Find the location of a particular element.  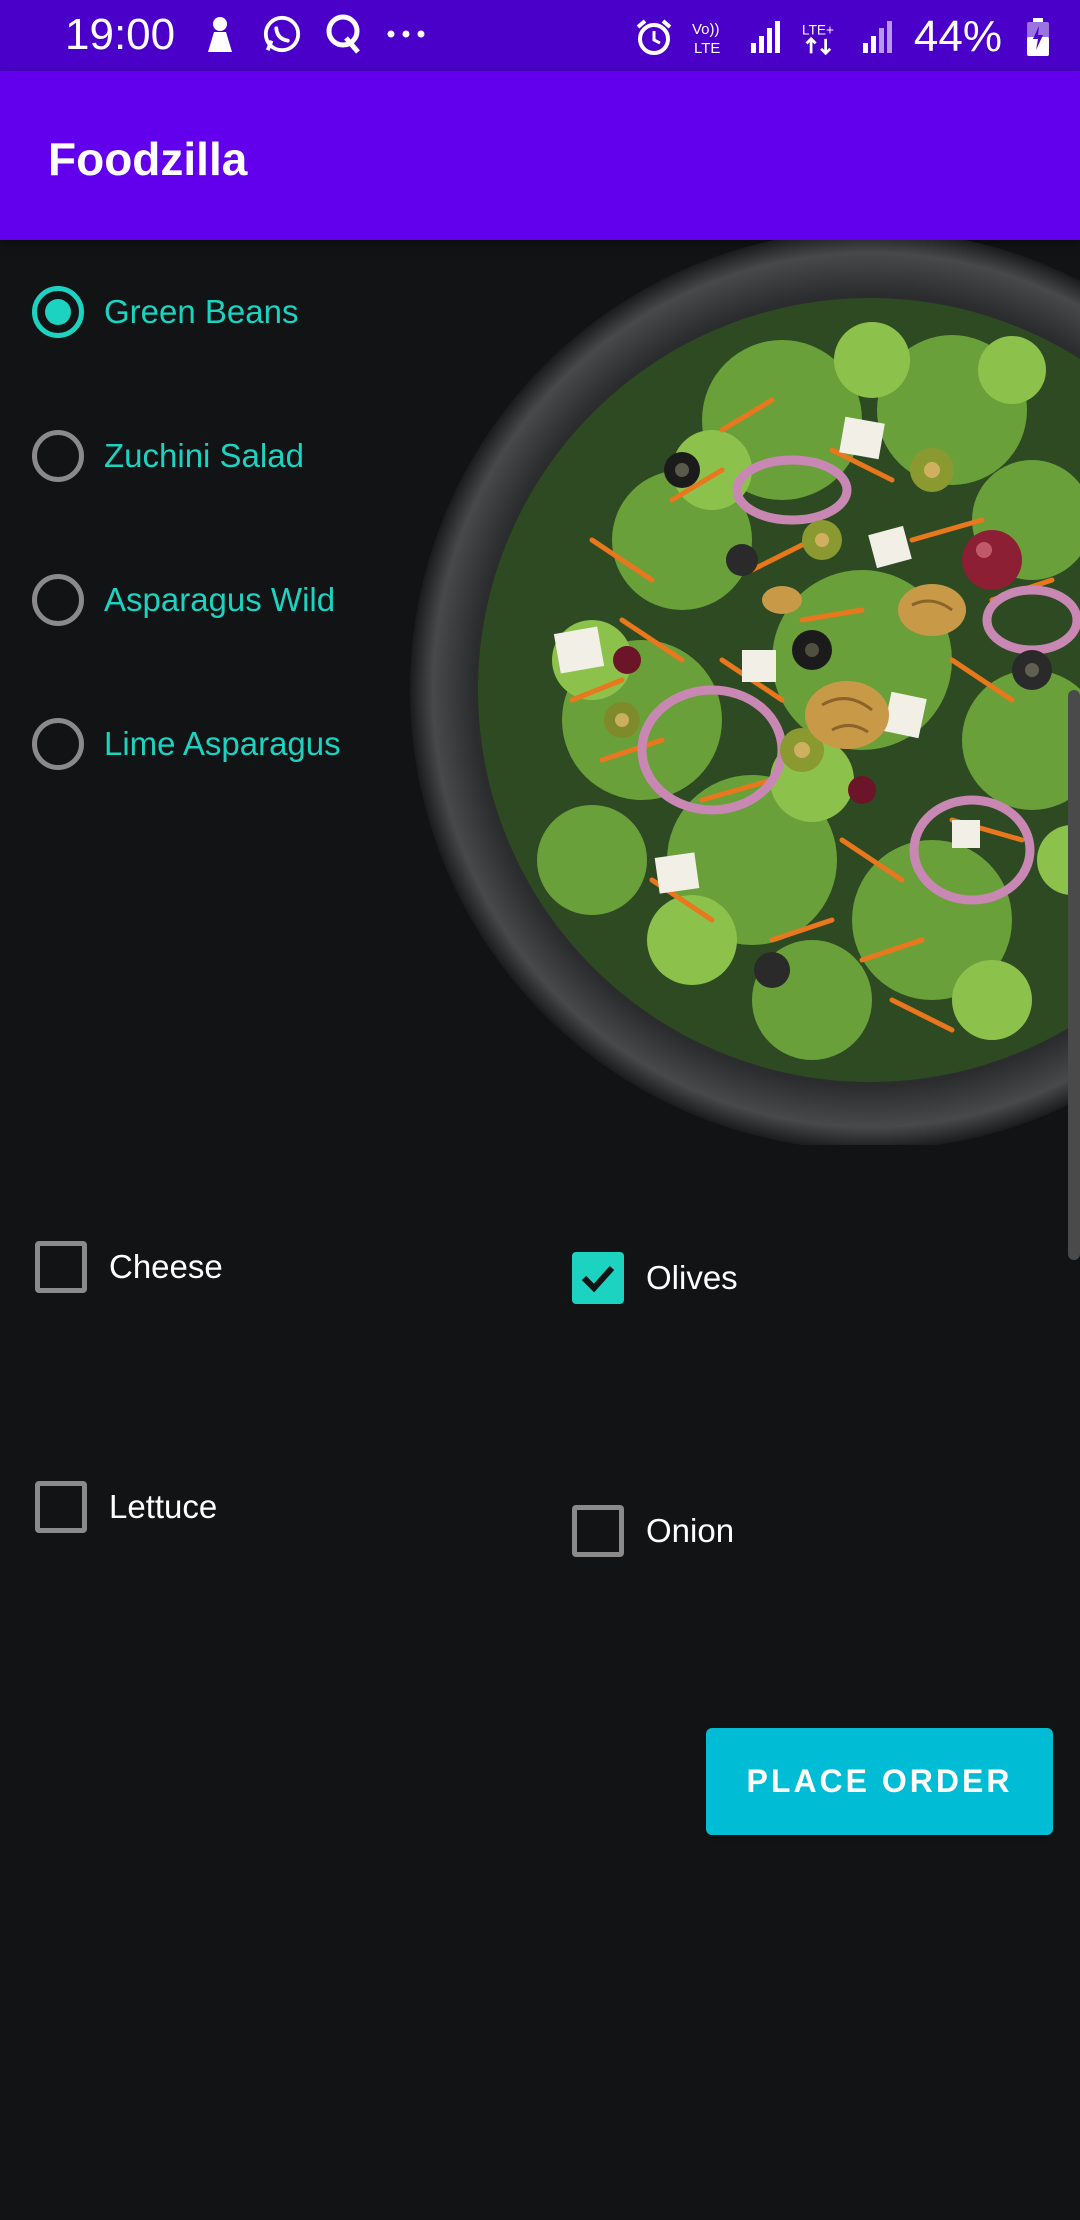

checkmark-icon is located at coordinates (598, 1279).